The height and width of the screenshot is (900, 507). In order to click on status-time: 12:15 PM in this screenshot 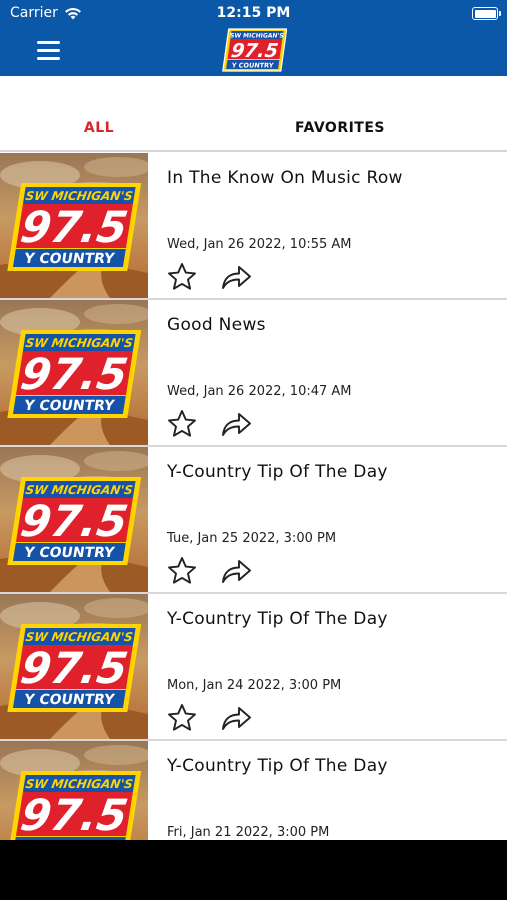, I will do `click(253, 13)`.